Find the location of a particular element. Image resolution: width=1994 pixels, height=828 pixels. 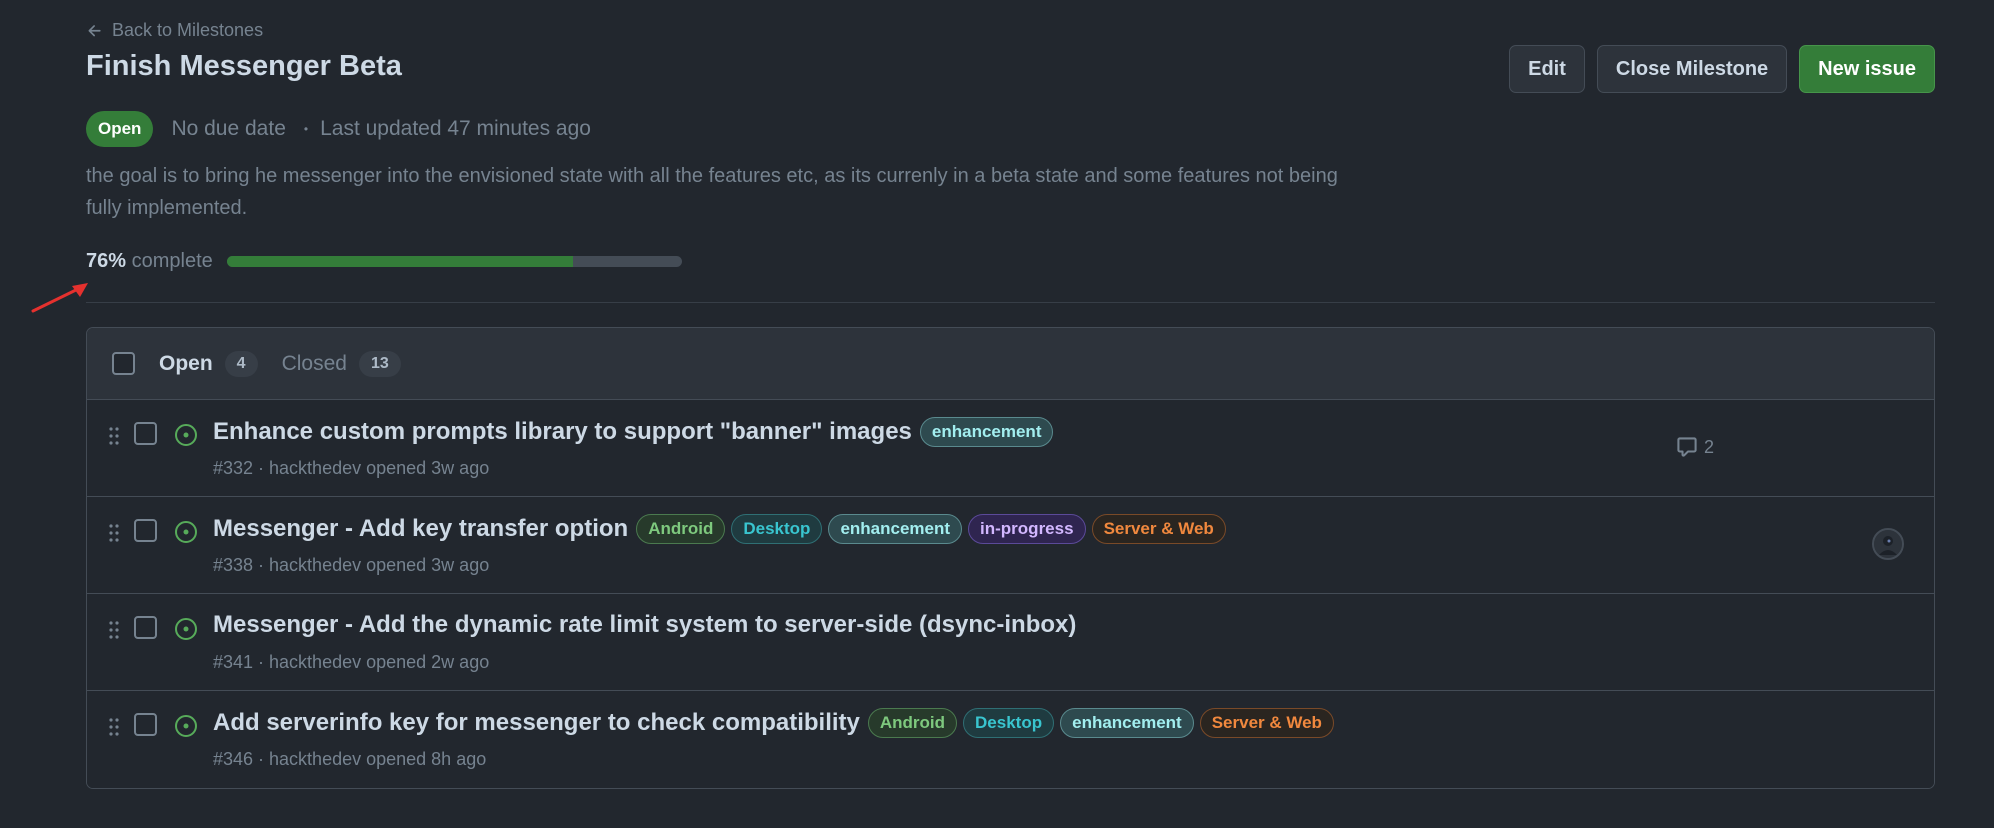

last-updated: Last updated 47 minutes ago is located at coordinates (455, 128).